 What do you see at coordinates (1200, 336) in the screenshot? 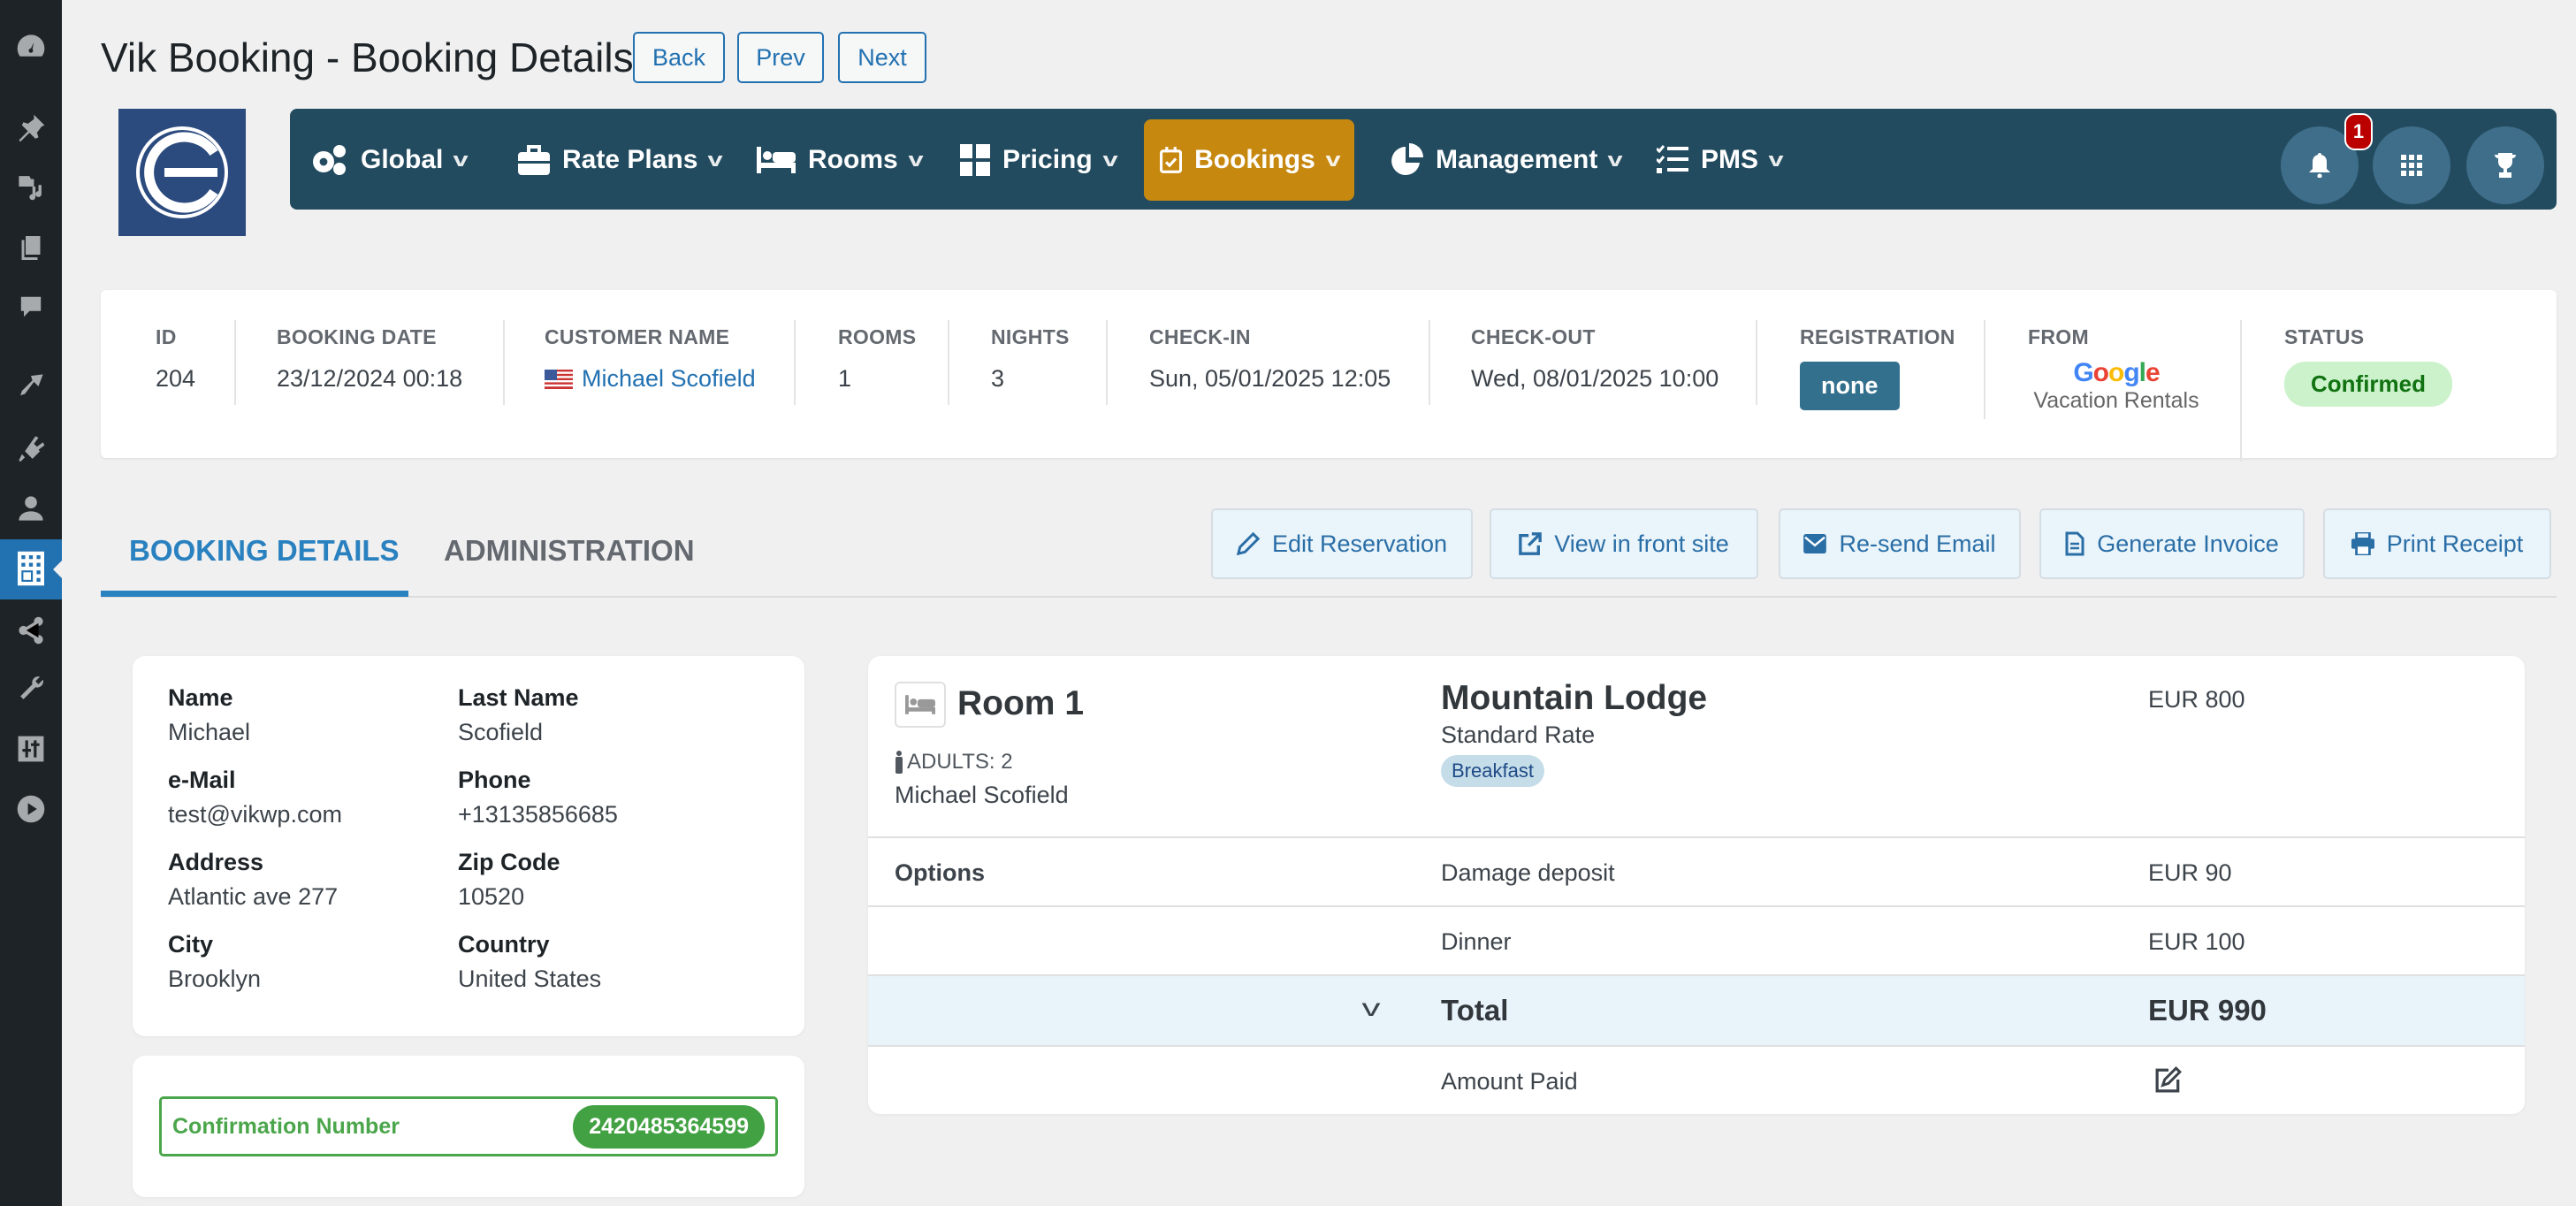
I see `checkin-label: CHECK-IN` at bounding box center [1200, 336].